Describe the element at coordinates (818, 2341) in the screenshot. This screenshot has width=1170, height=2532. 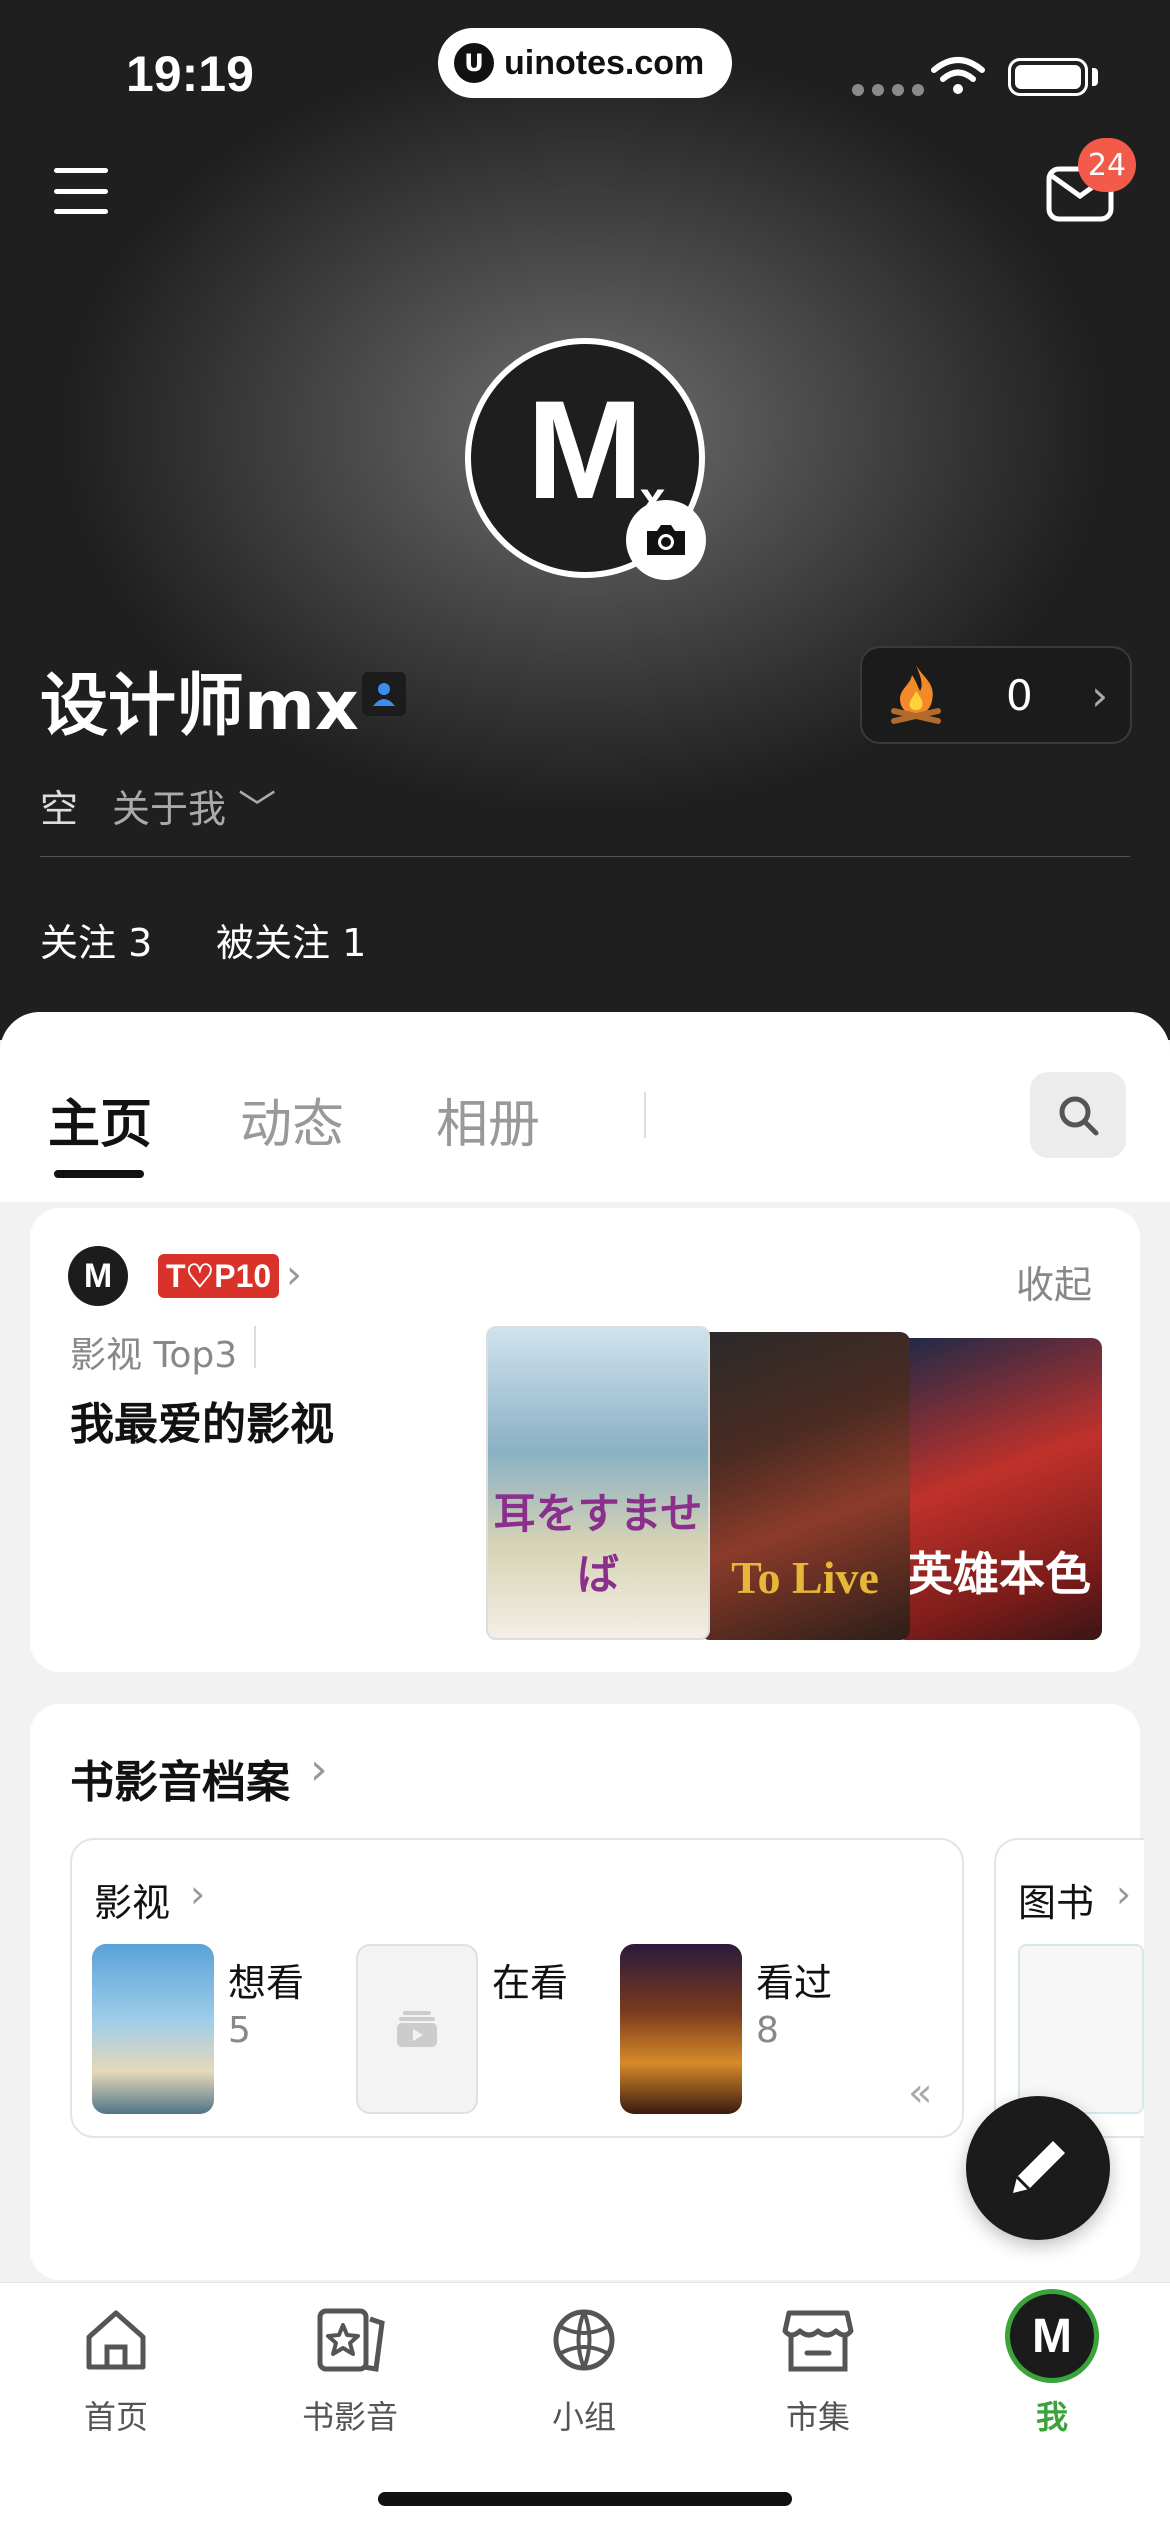
I see `market-store-icon` at that location.